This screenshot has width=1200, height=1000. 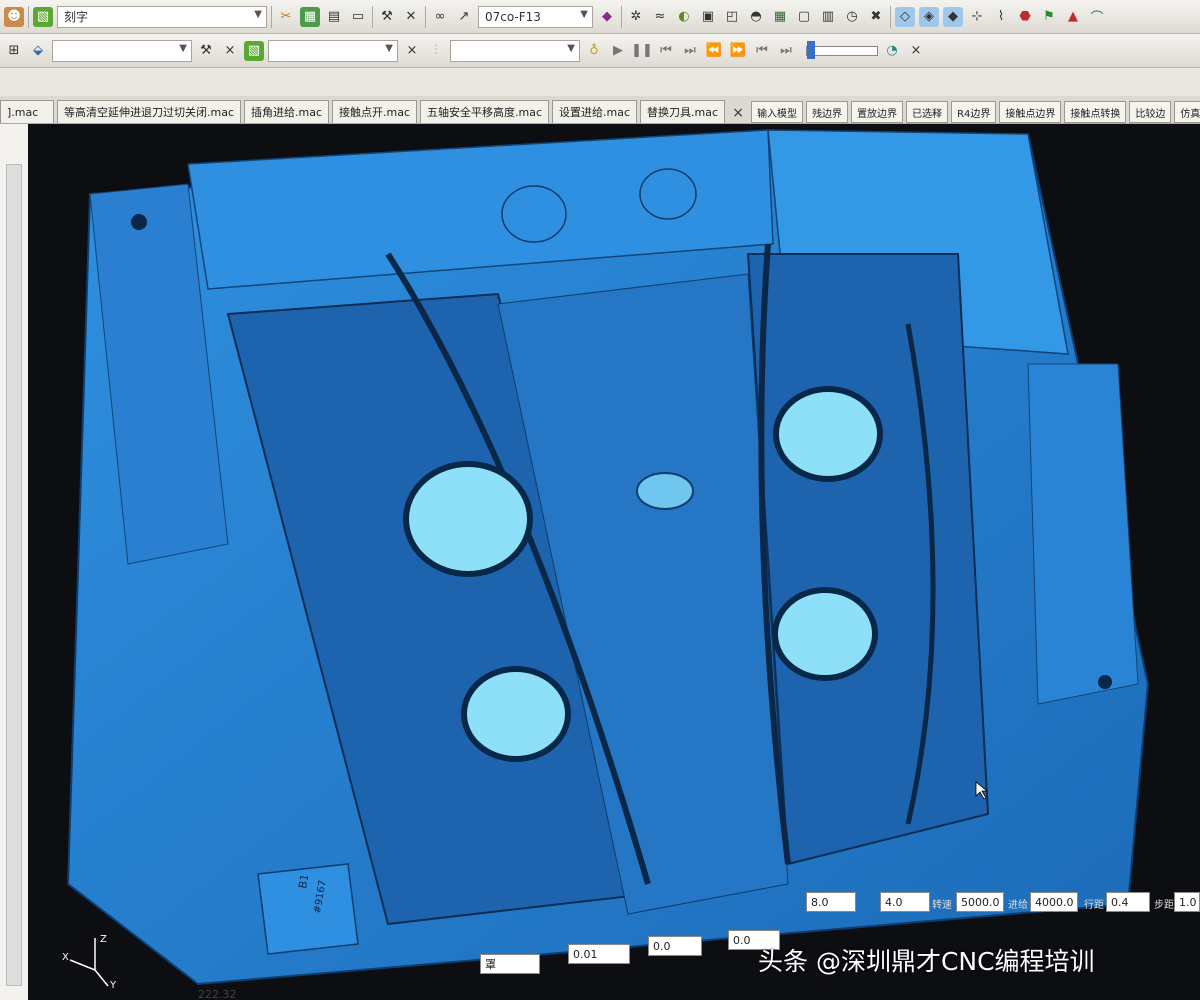 What do you see at coordinates (149, 111) in the screenshot?
I see `macro-tab: 等高清空延伸进退刀过切关闭.mac` at bounding box center [149, 111].